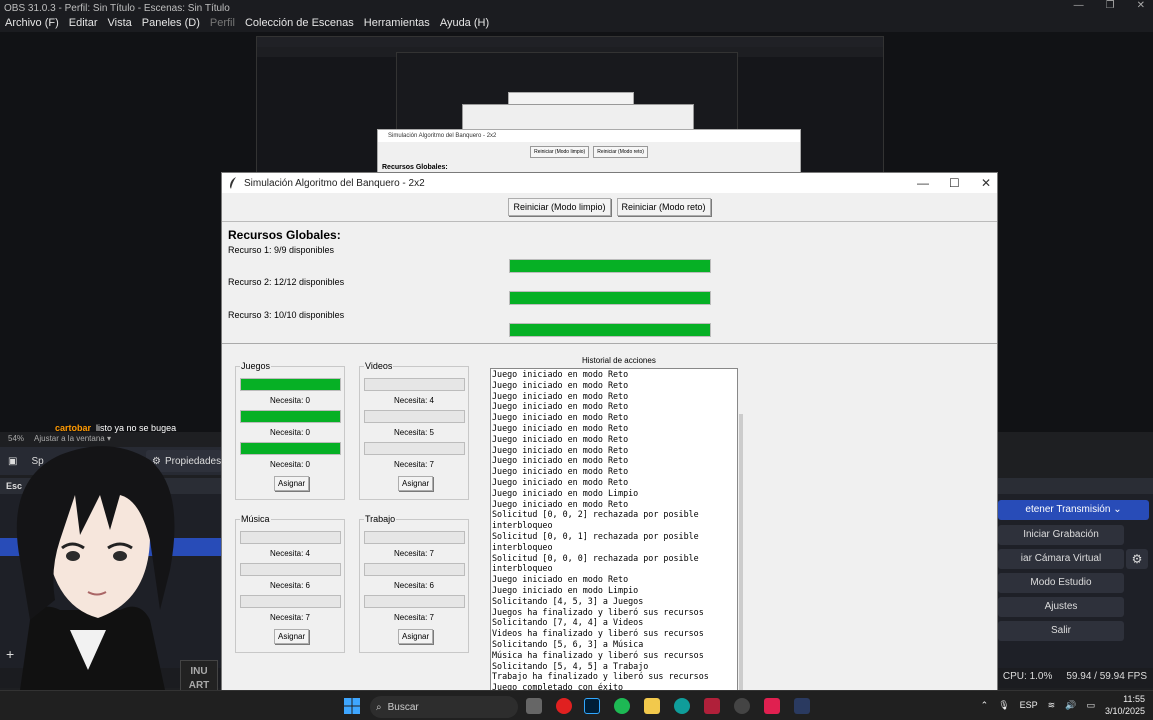 Image resolution: width=1153 pixels, height=720 pixels. I want to click on taskbar-search: ⌕ Buscar, so click(444, 707).